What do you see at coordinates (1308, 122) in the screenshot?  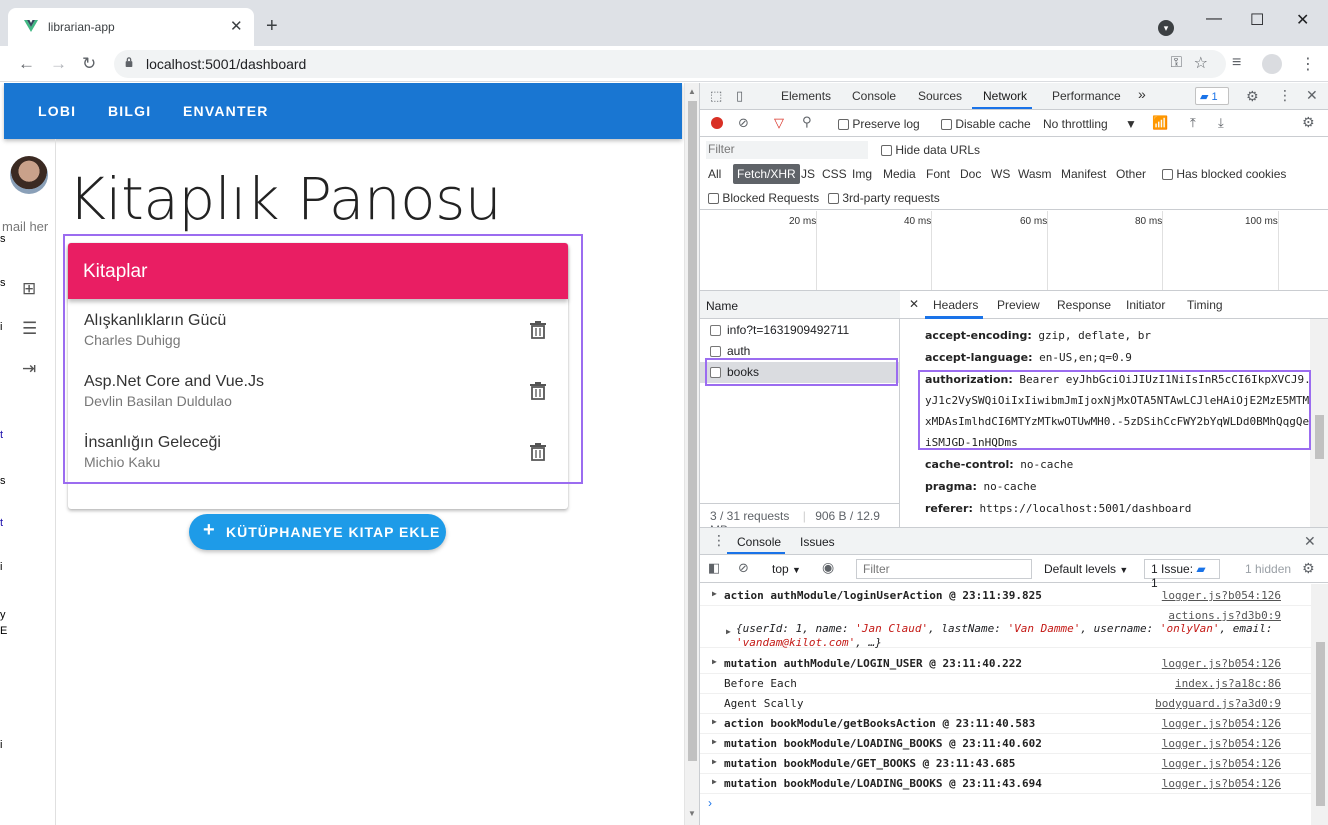 I see `network-settings-icon: ⚙` at bounding box center [1308, 122].